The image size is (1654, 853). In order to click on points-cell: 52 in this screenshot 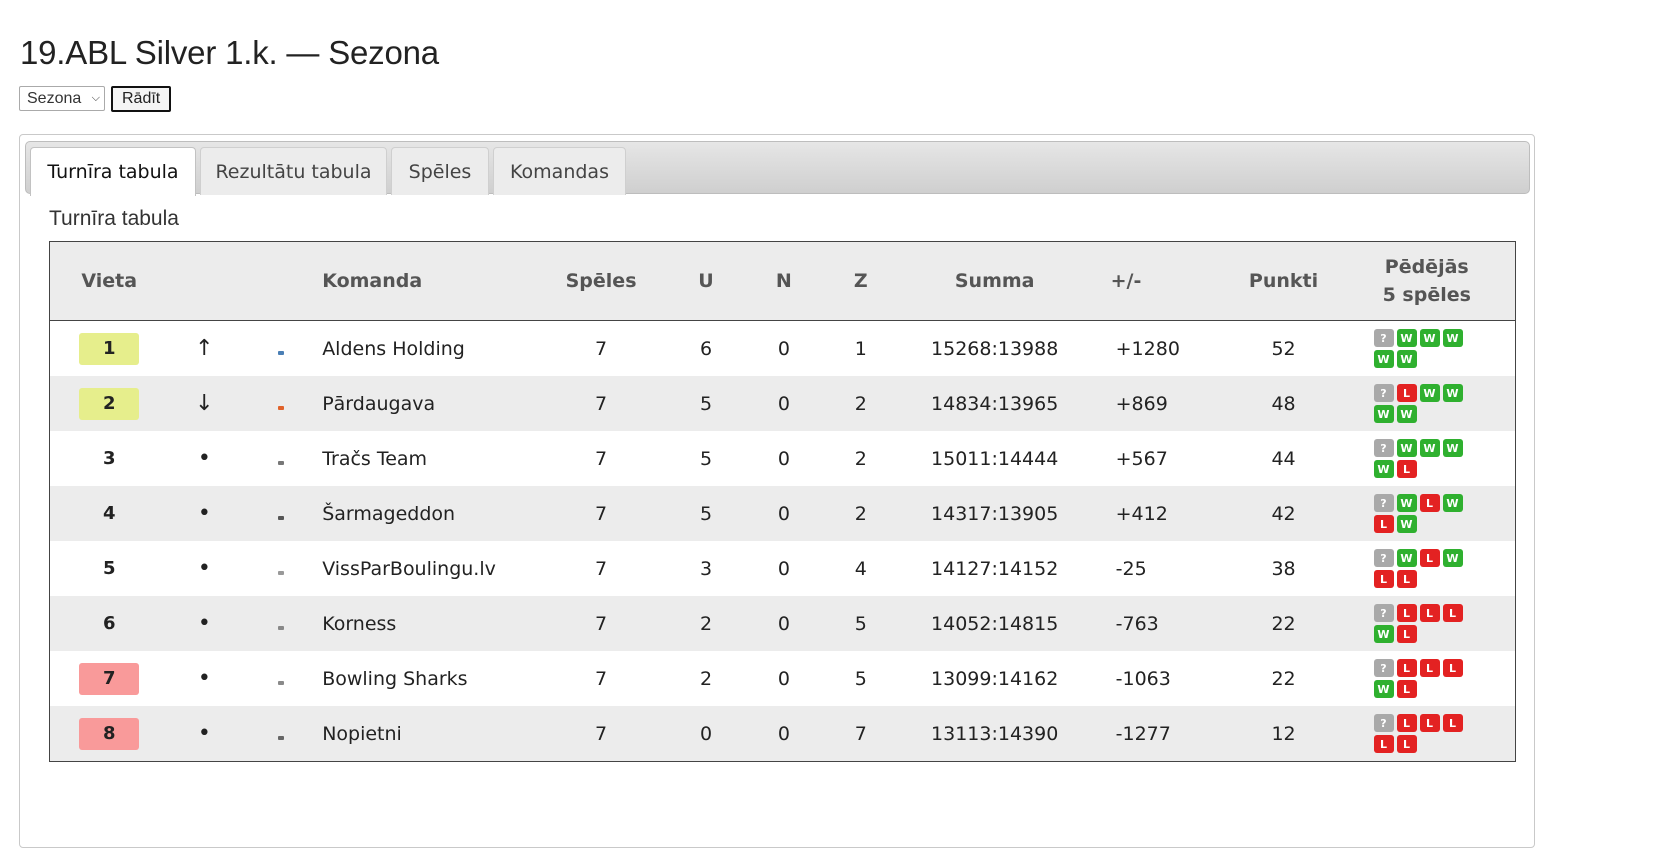, I will do `click(1283, 348)`.